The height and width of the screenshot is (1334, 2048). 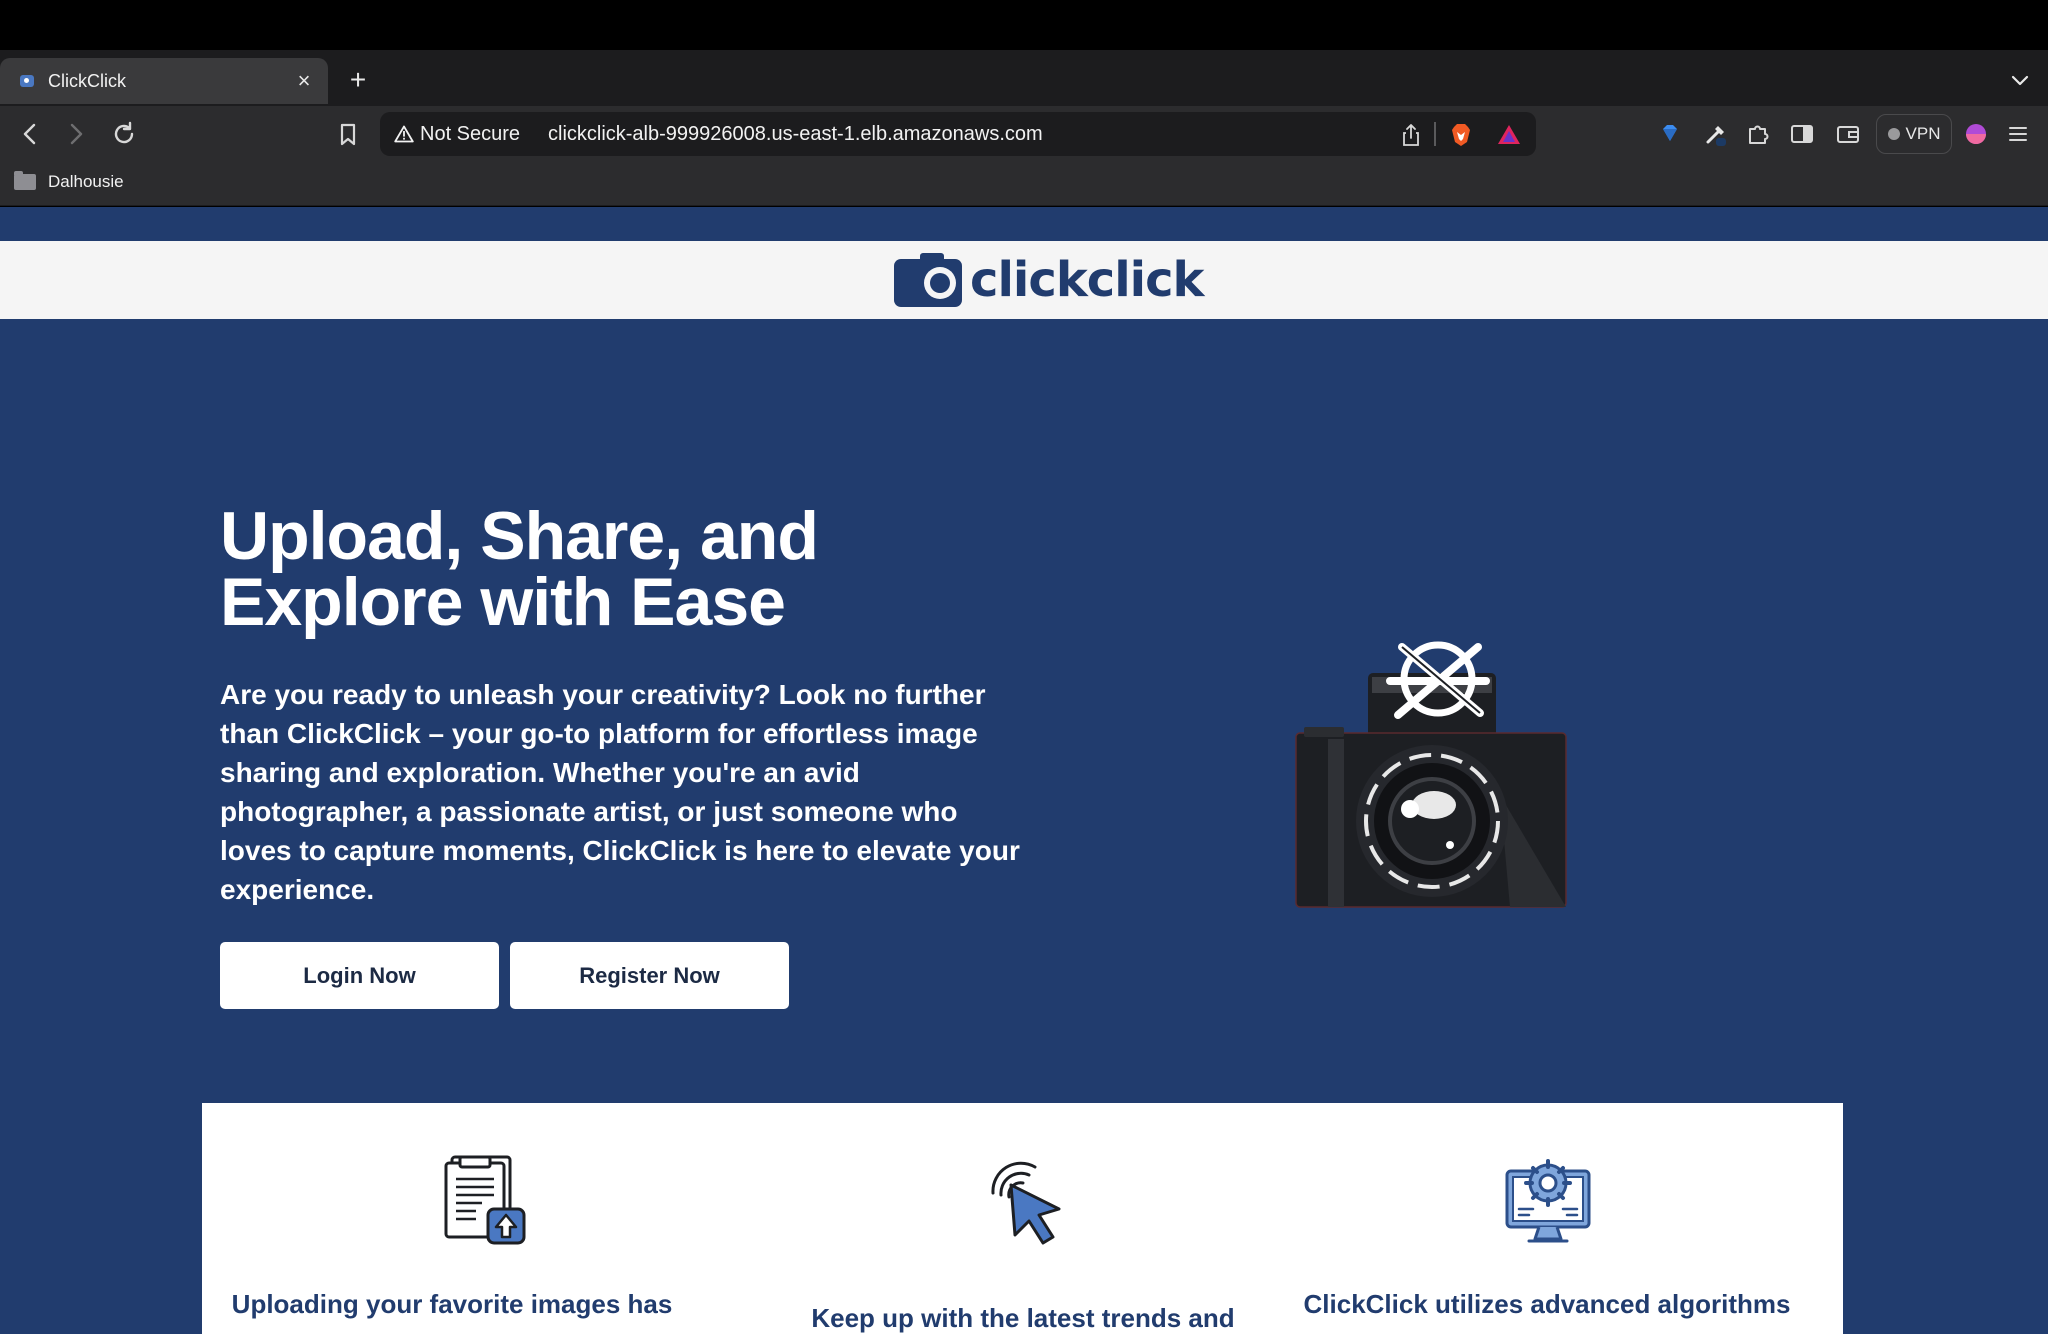 I want to click on login-button: Login Now, so click(x=359, y=975).